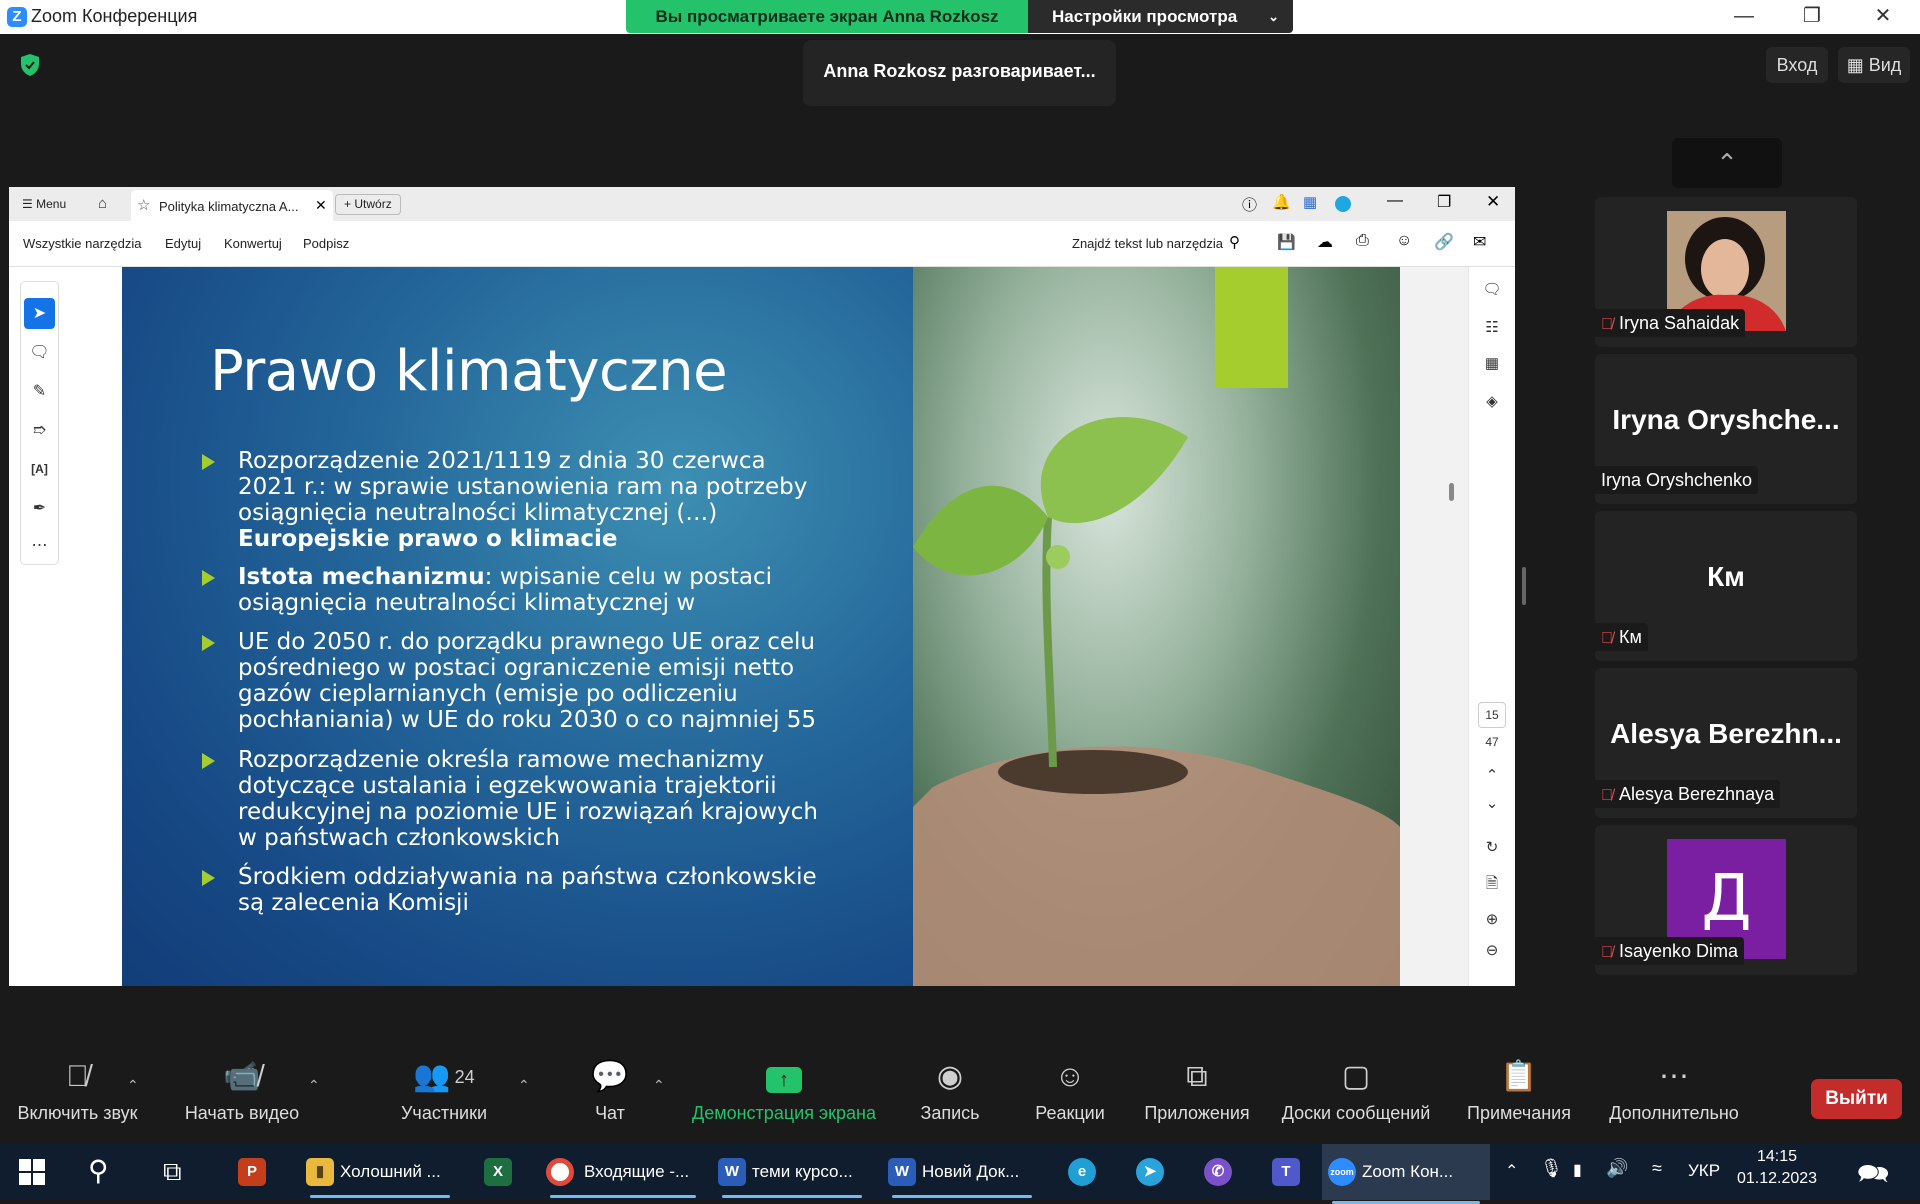 The width and height of the screenshot is (1920, 1204). What do you see at coordinates (242, 1096) in the screenshot?
I see `start-video-button: 📹̸ Начать видео` at bounding box center [242, 1096].